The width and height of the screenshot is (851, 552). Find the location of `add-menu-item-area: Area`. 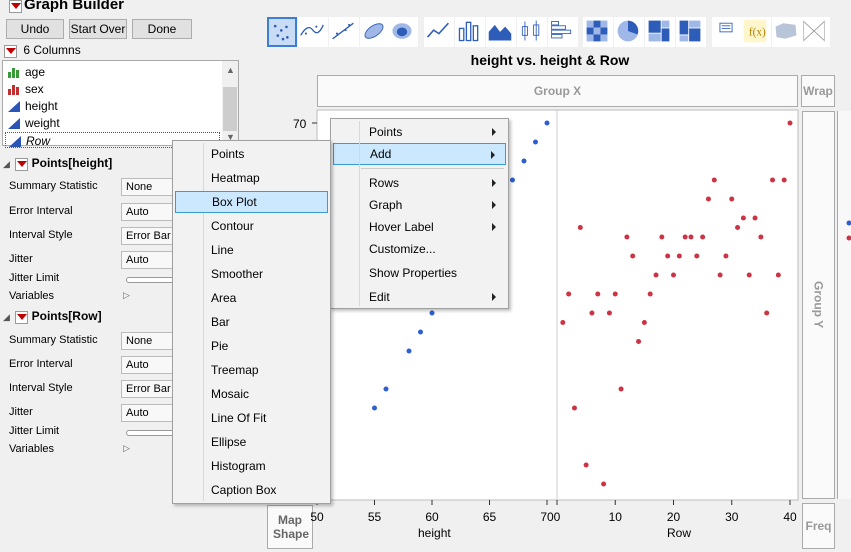

add-menu-item-area: Area is located at coordinates (251, 298).